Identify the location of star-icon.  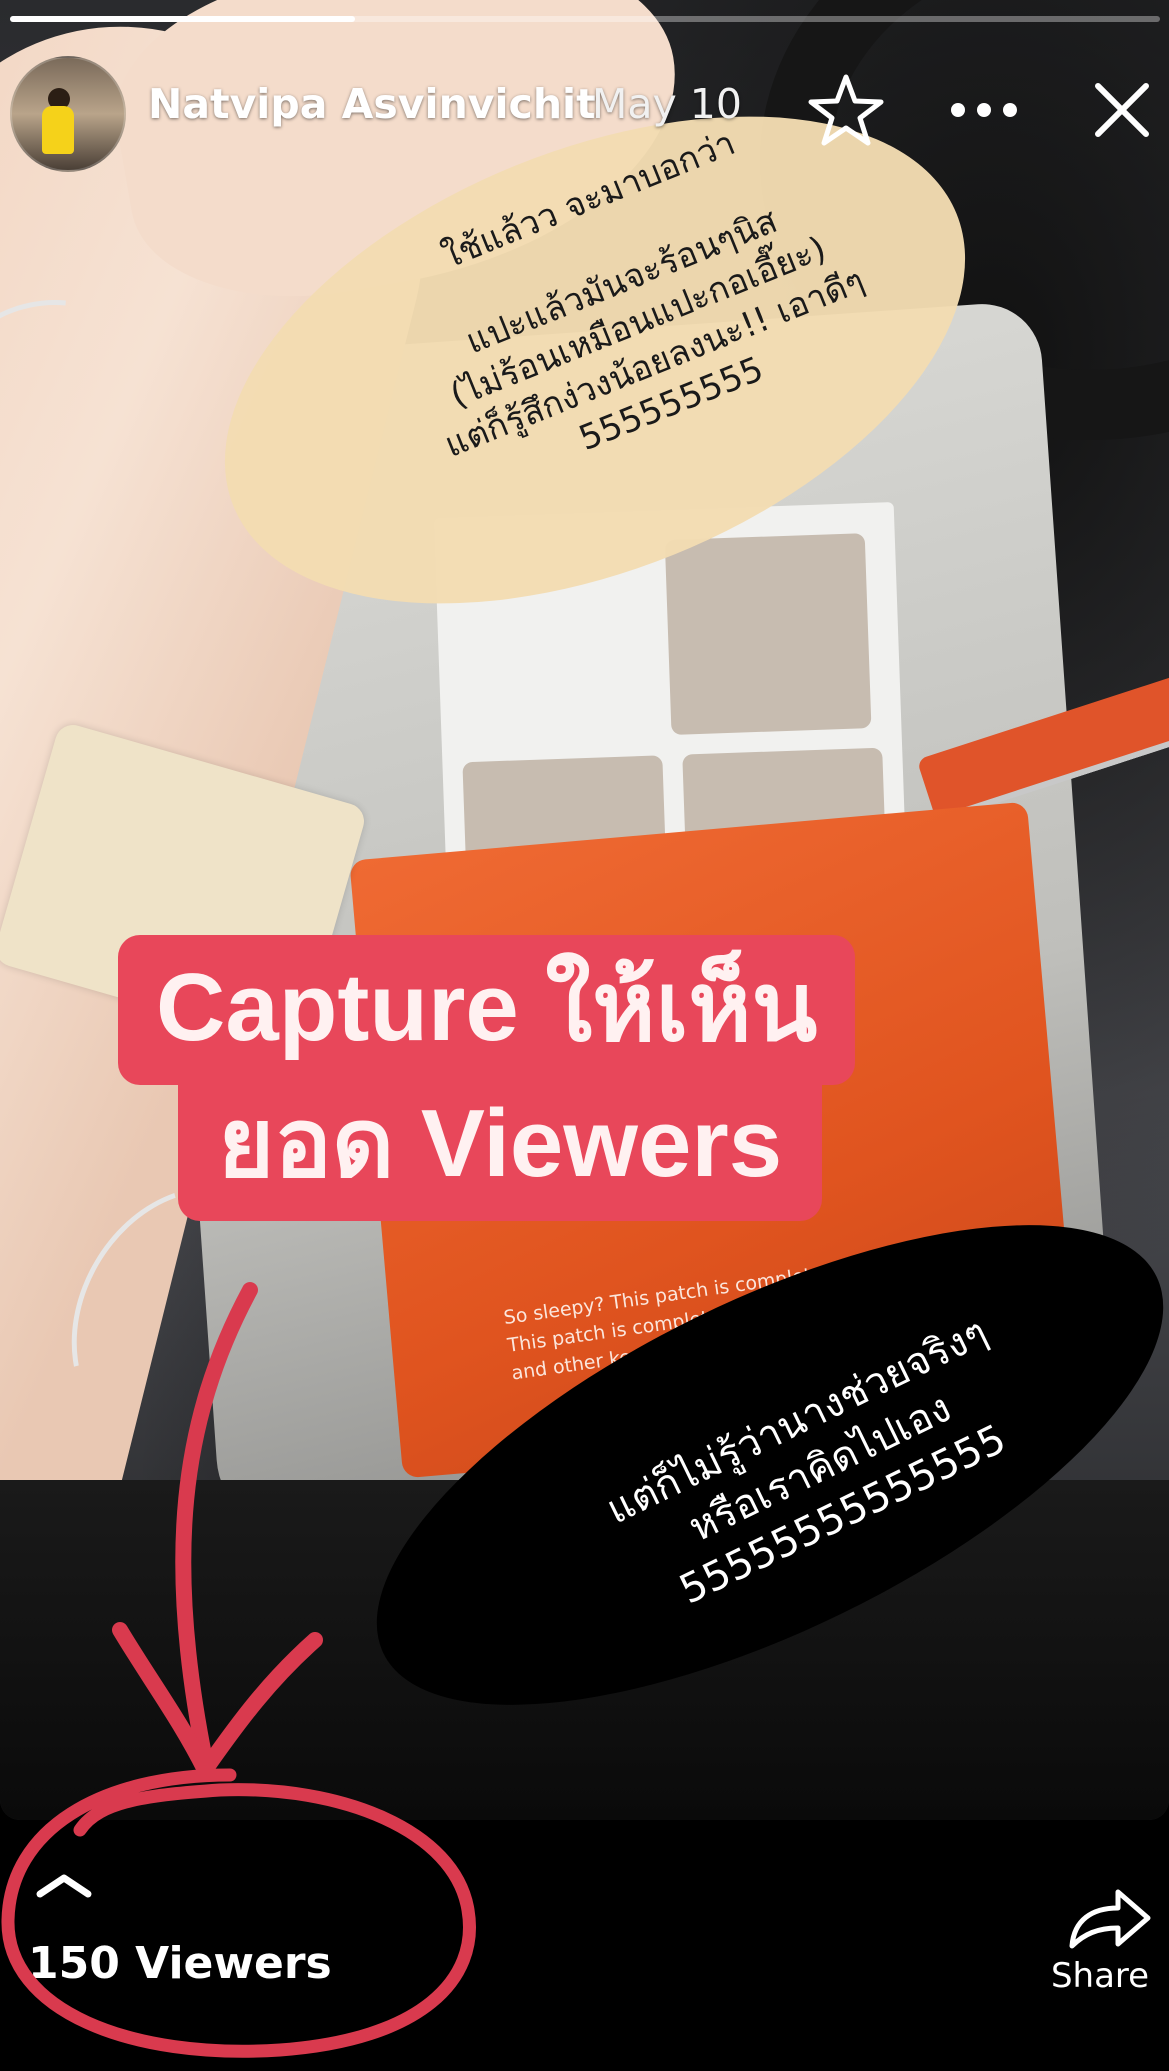
(846, 110).